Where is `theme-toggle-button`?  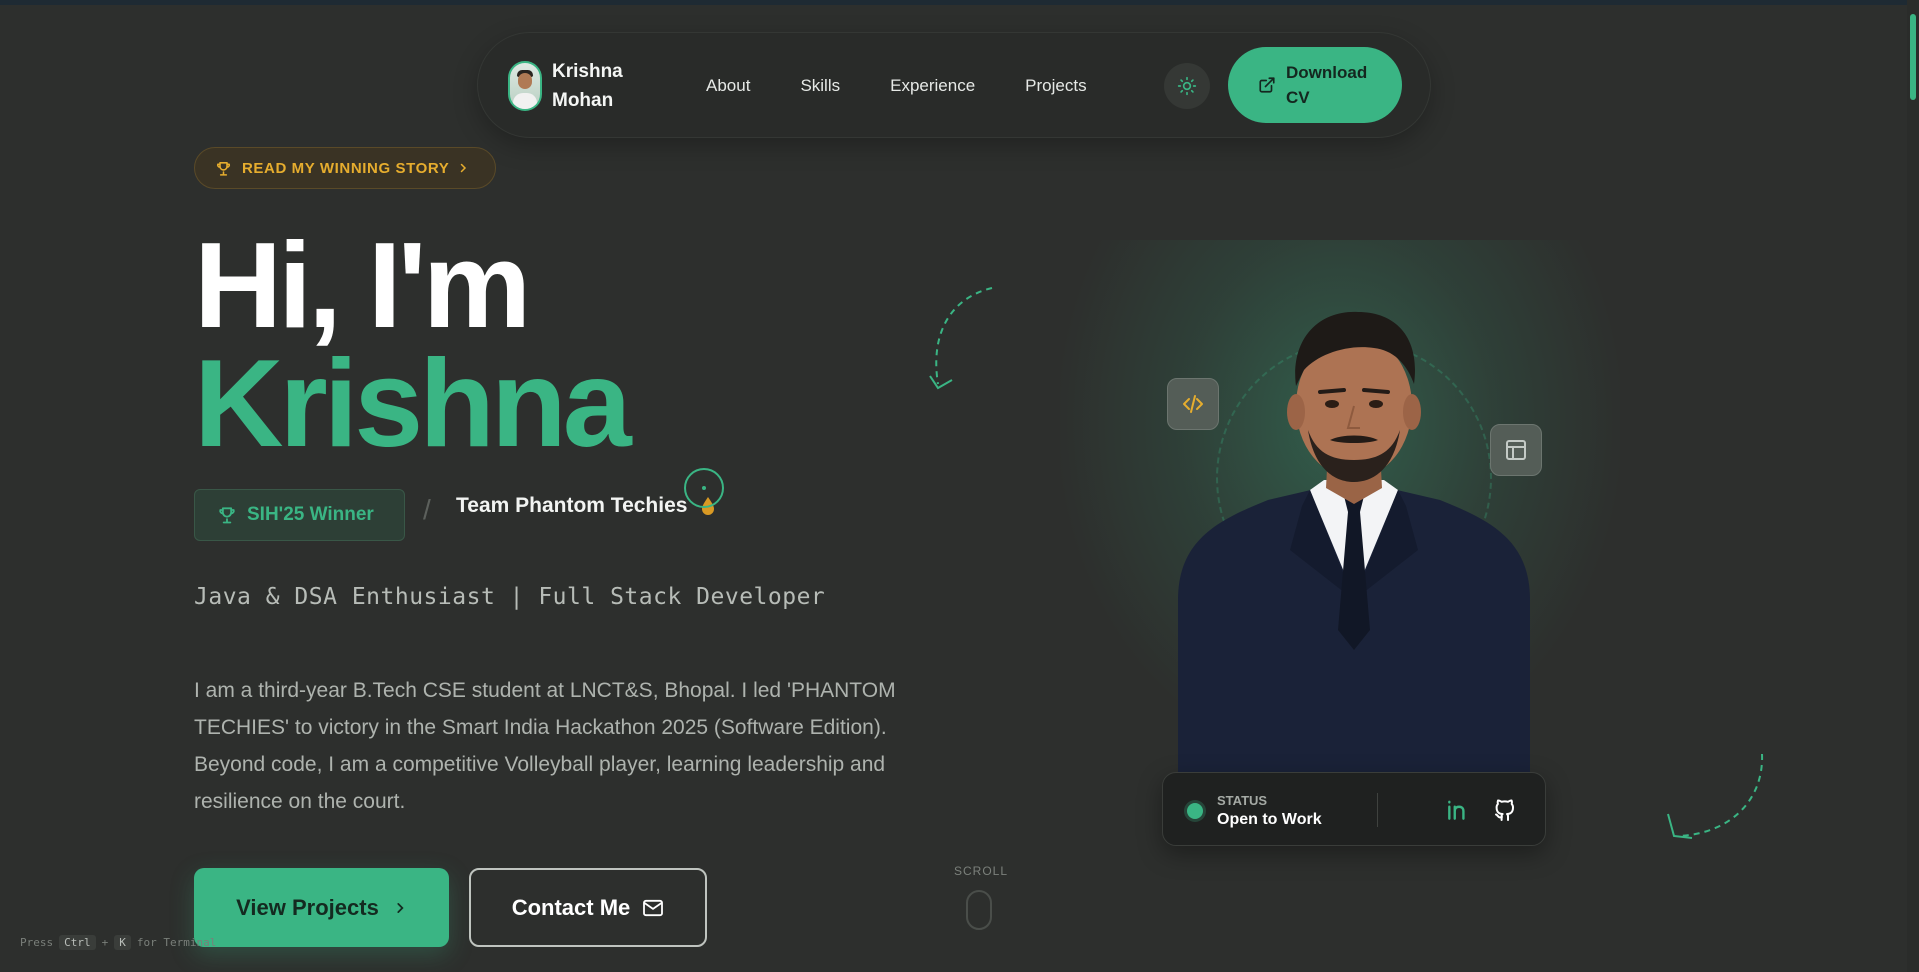
theme-toggle-button is located at coordinates (1187, 86).